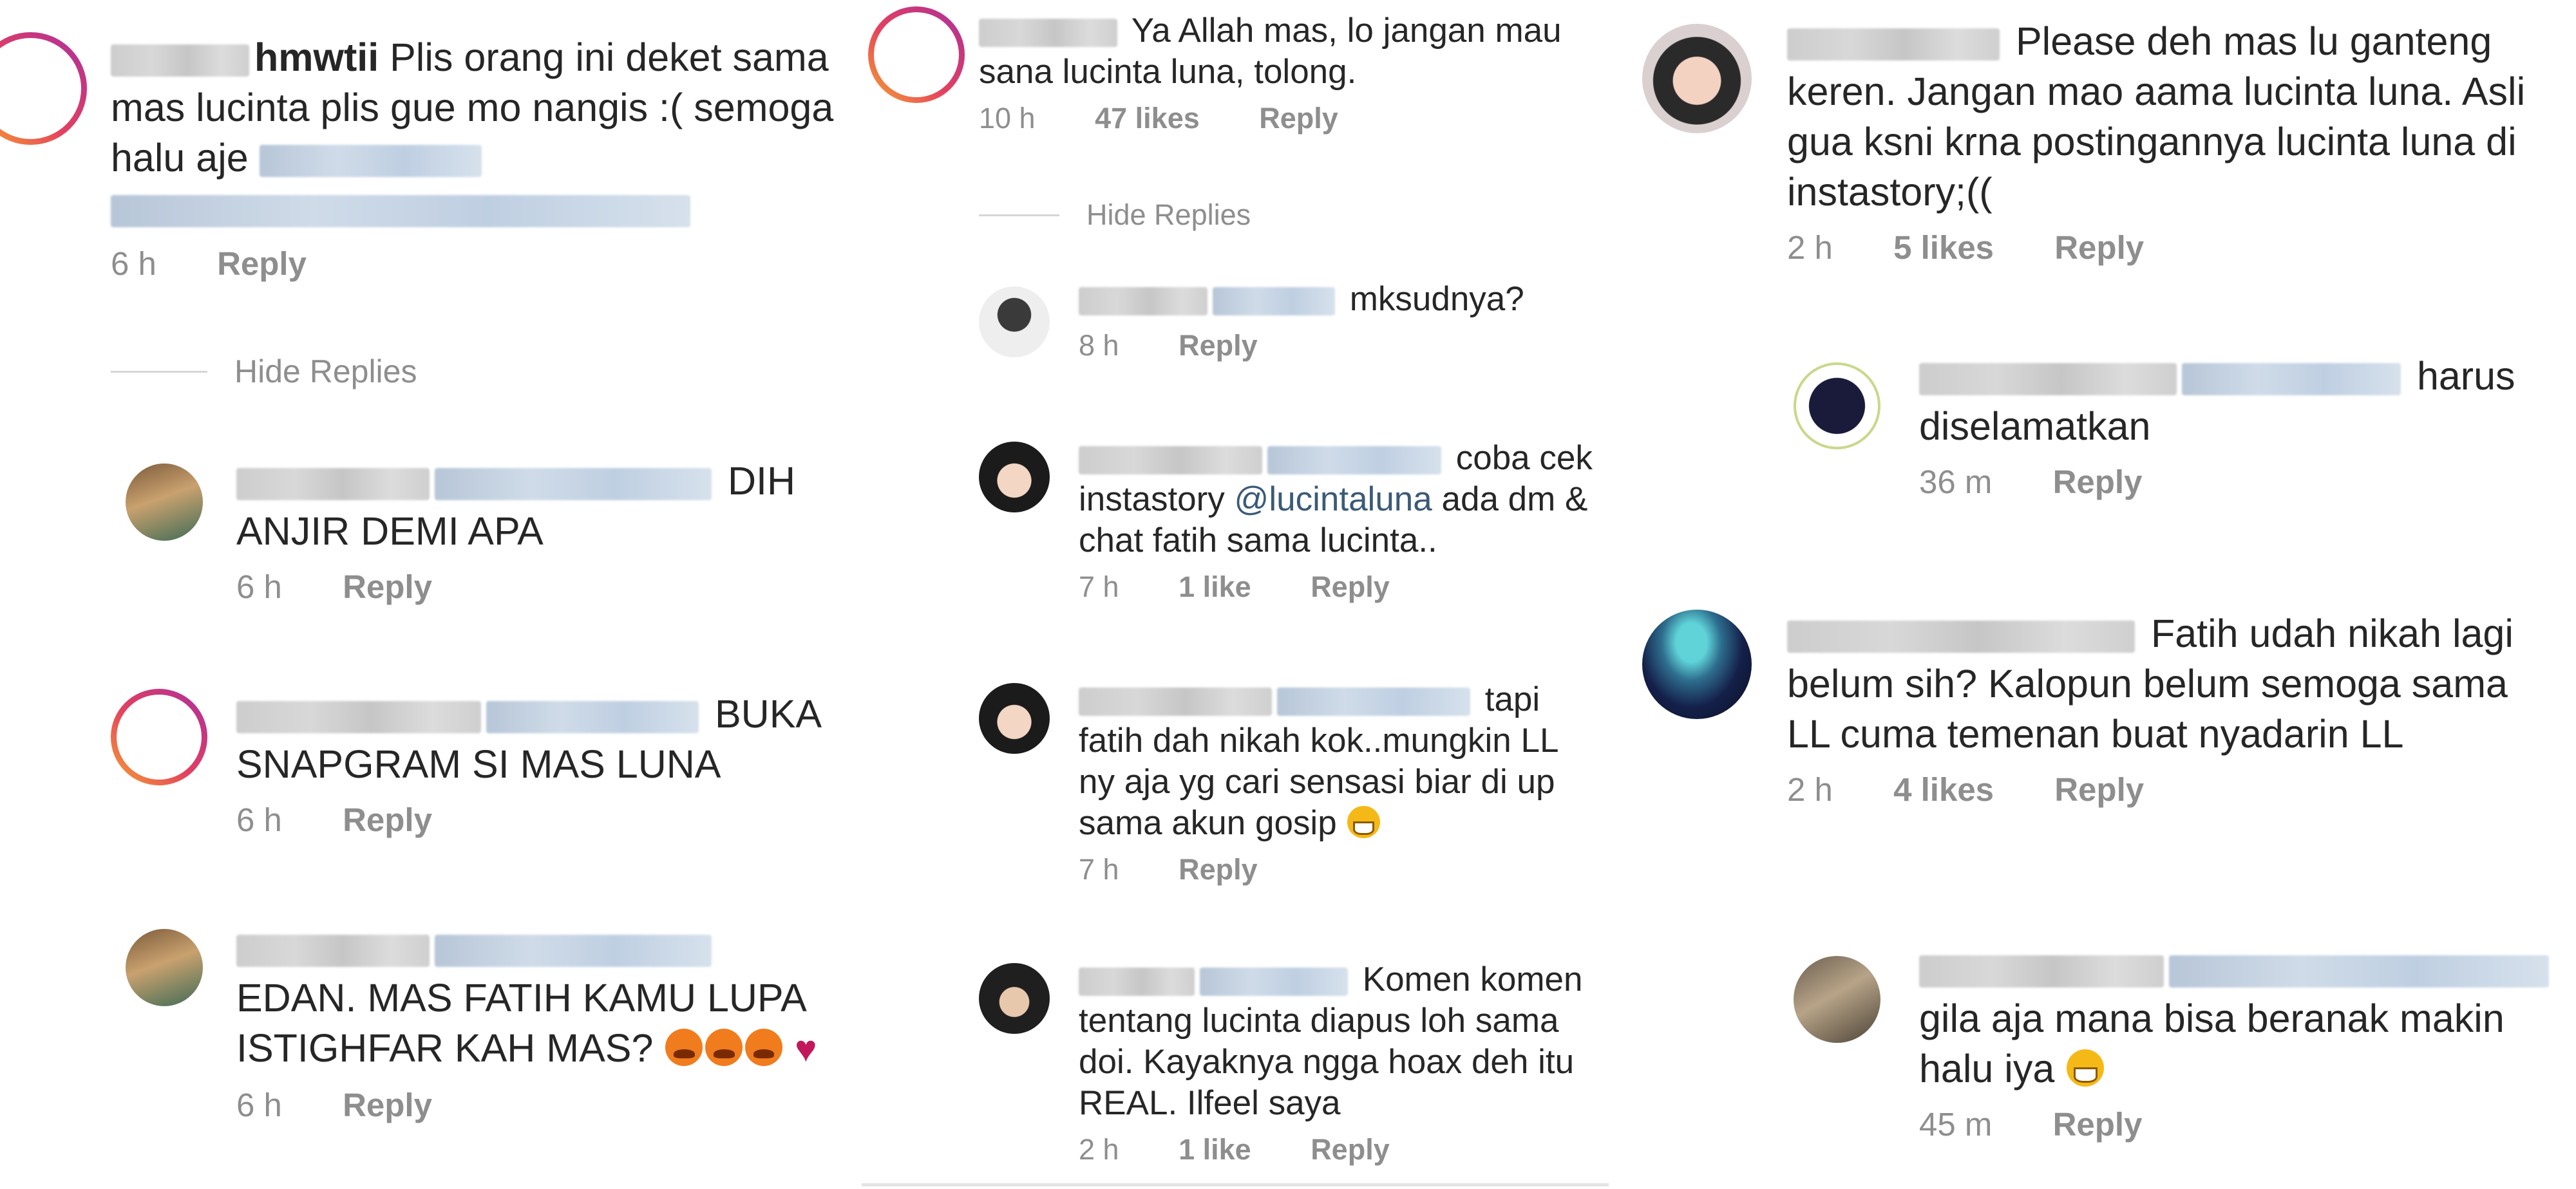 The image size is (2576, 1189). Describe the element at coordinates (1099, 345) in the screenshot. I see `timestamp: 8 h` at that location.